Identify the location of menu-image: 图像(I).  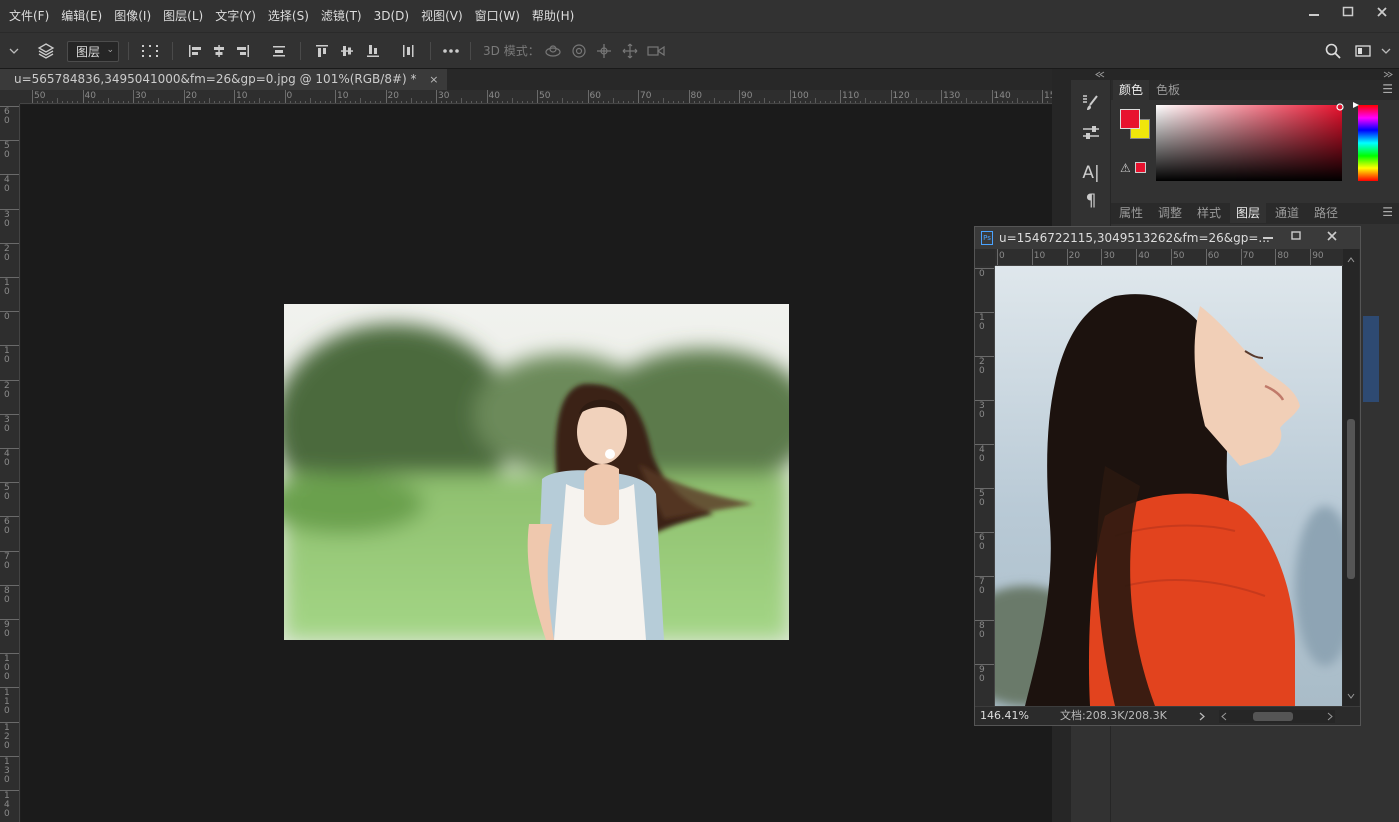
(132, 16).